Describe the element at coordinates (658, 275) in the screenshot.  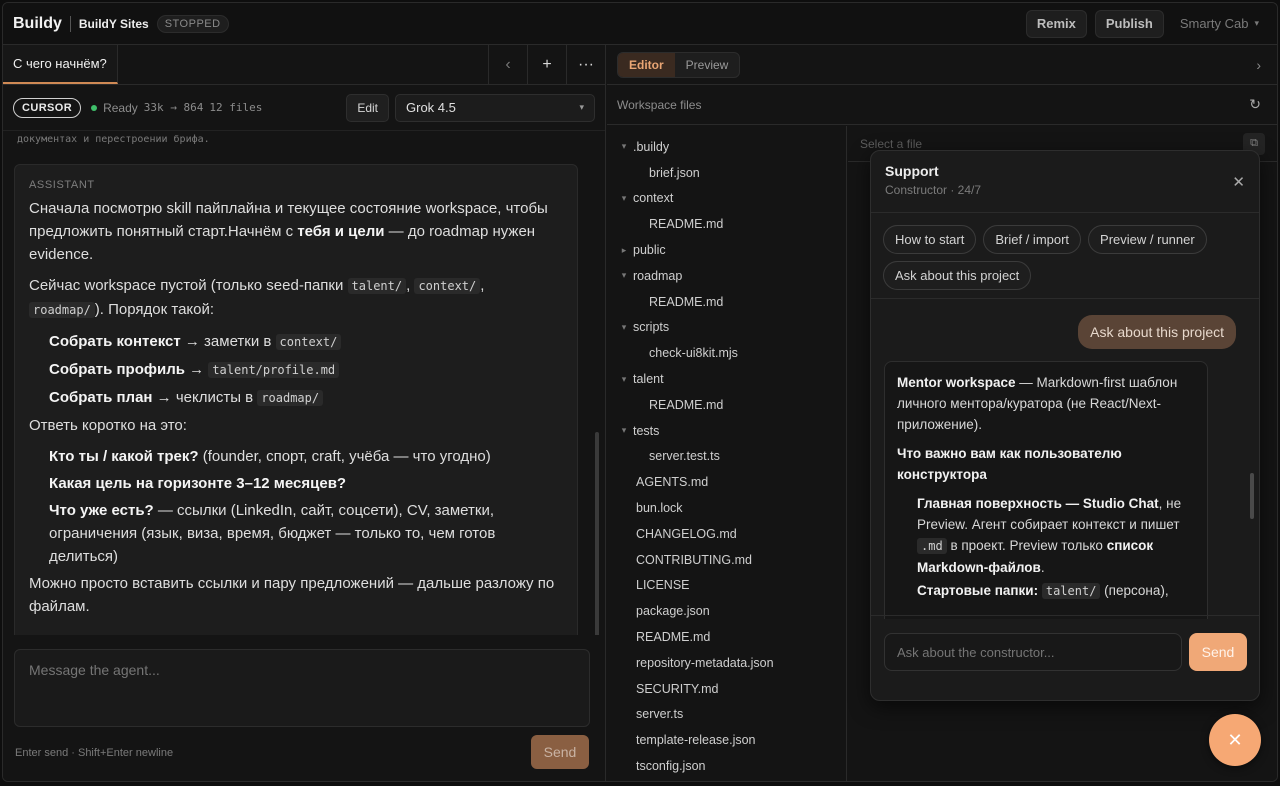
I see `tree-item-label: roadmap` at that location.